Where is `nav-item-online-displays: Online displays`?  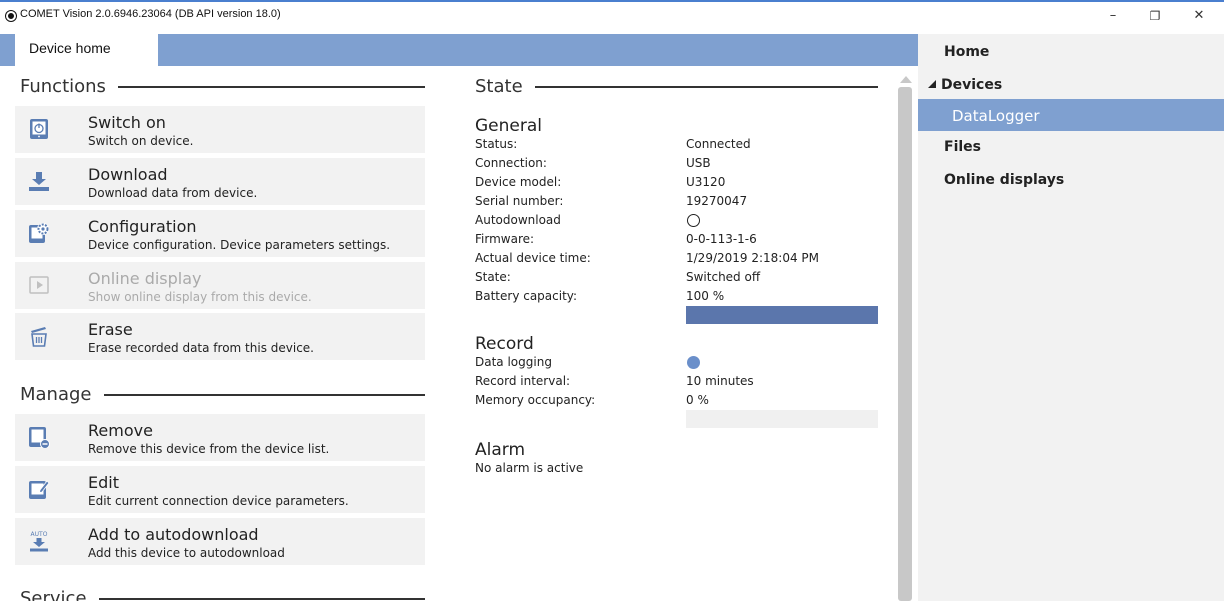
nav-item-online-displays: Online displays is located at coordinates (1071, 180).